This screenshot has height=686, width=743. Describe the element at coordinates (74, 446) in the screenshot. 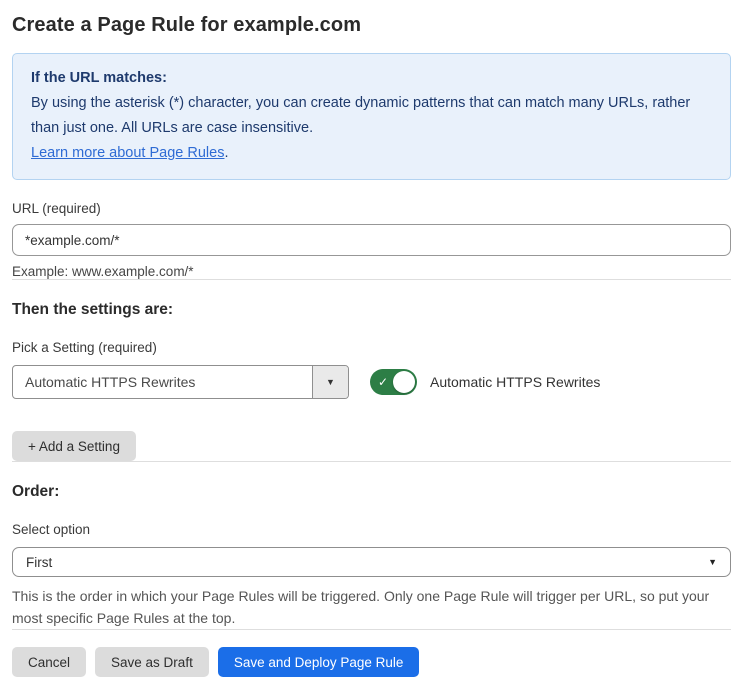

I see `add-setting-button: + Add a Setting` at that location.